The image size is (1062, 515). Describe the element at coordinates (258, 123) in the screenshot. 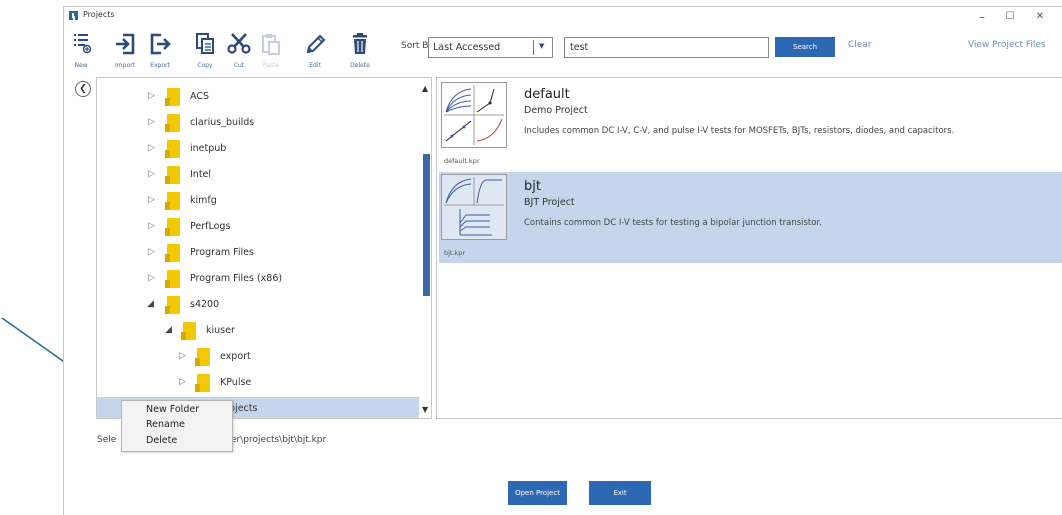

I see `tree-item-clarius-builds: ▷ clarius_builds` at that location.